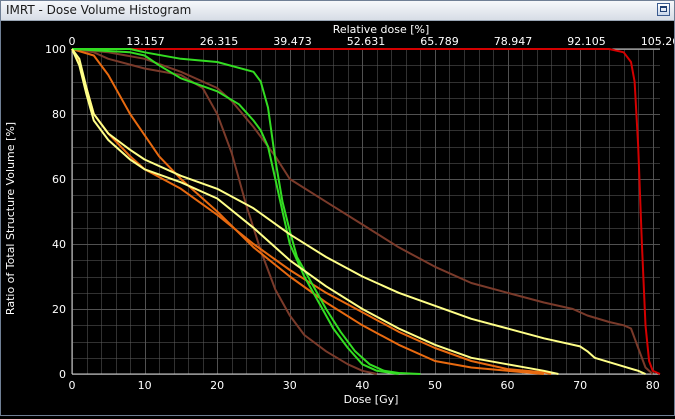 The width and height of the screenshot is (675, 419). I want to click on y-tick-label: 100, so click(55, 49).